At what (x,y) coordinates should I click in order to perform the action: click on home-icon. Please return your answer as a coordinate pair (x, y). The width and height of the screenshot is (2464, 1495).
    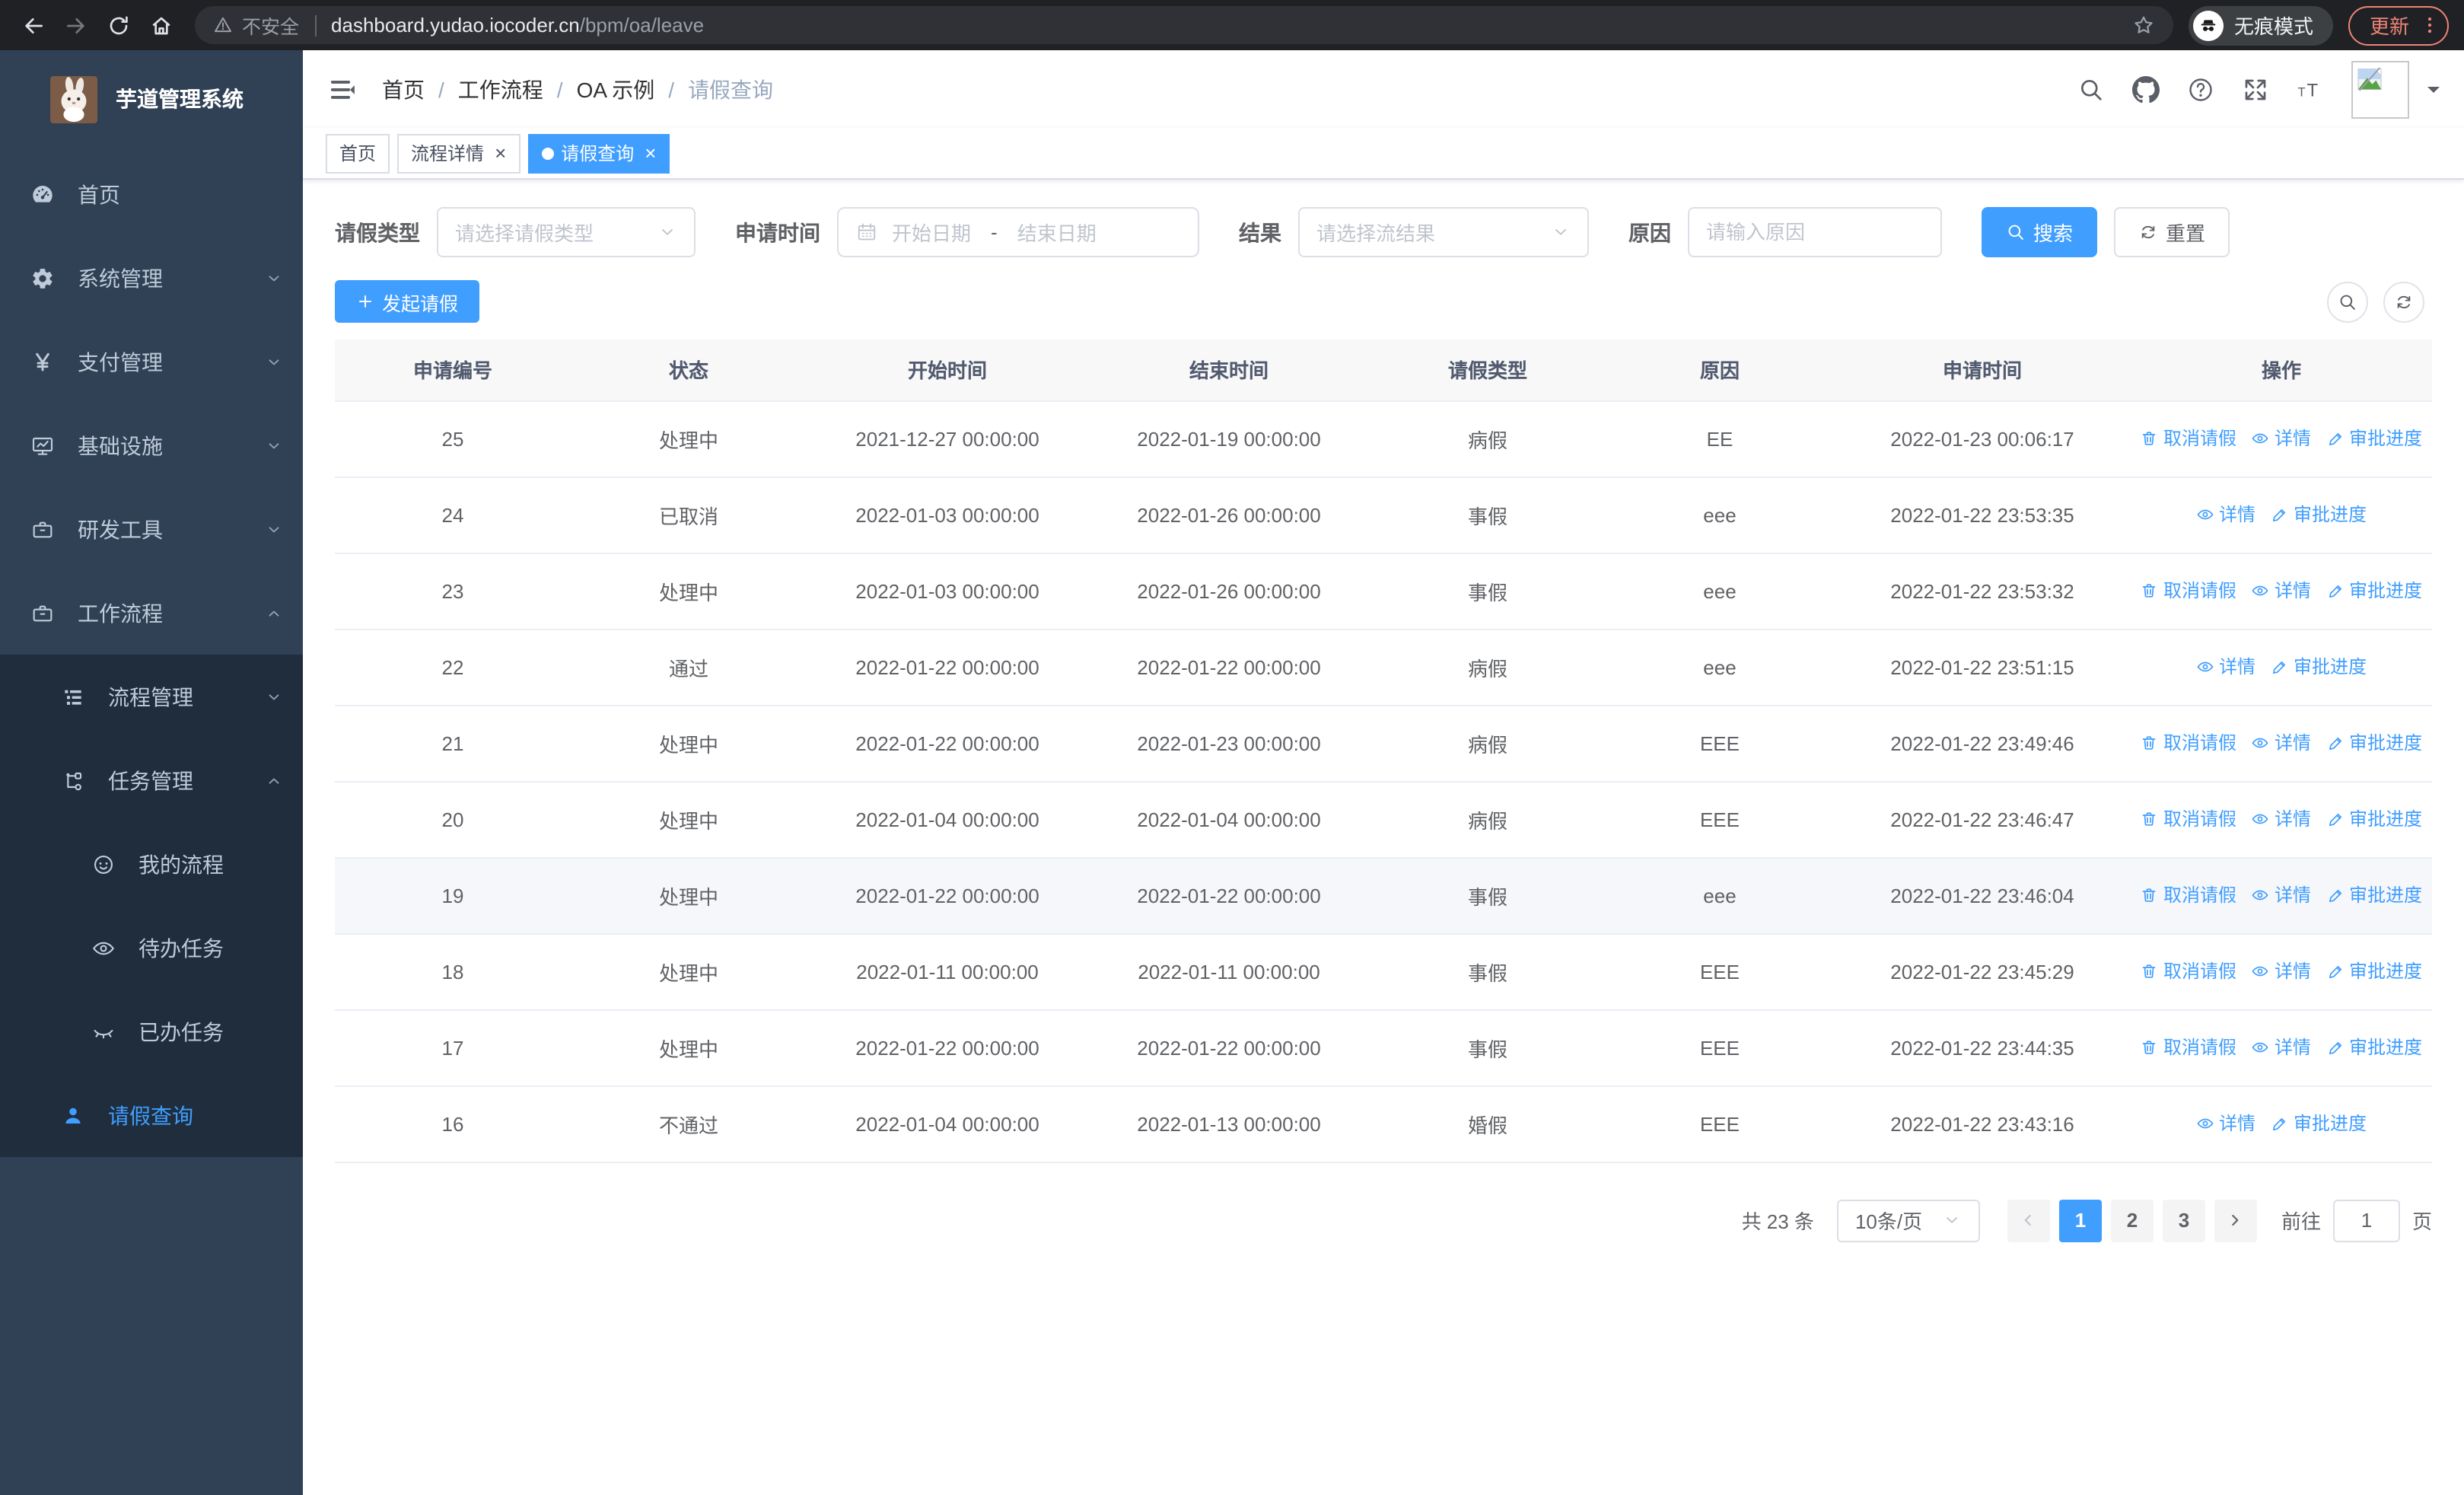
    Looking at the image, I should click on (161, 25).